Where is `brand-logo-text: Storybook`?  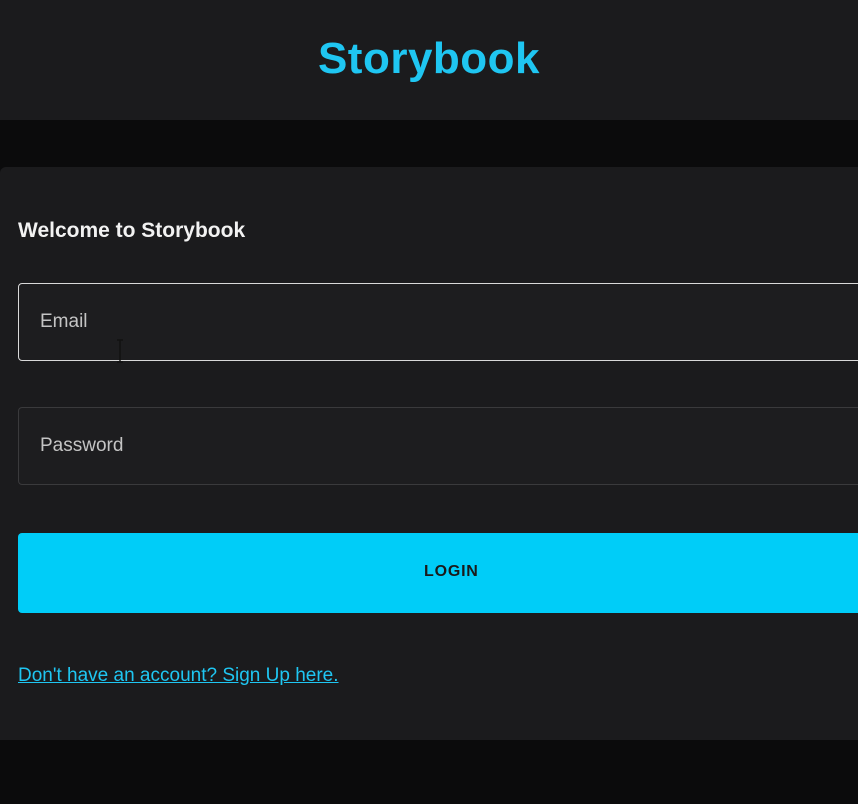
brand-logo-text: Storybook is located at coordinates (429, 58).